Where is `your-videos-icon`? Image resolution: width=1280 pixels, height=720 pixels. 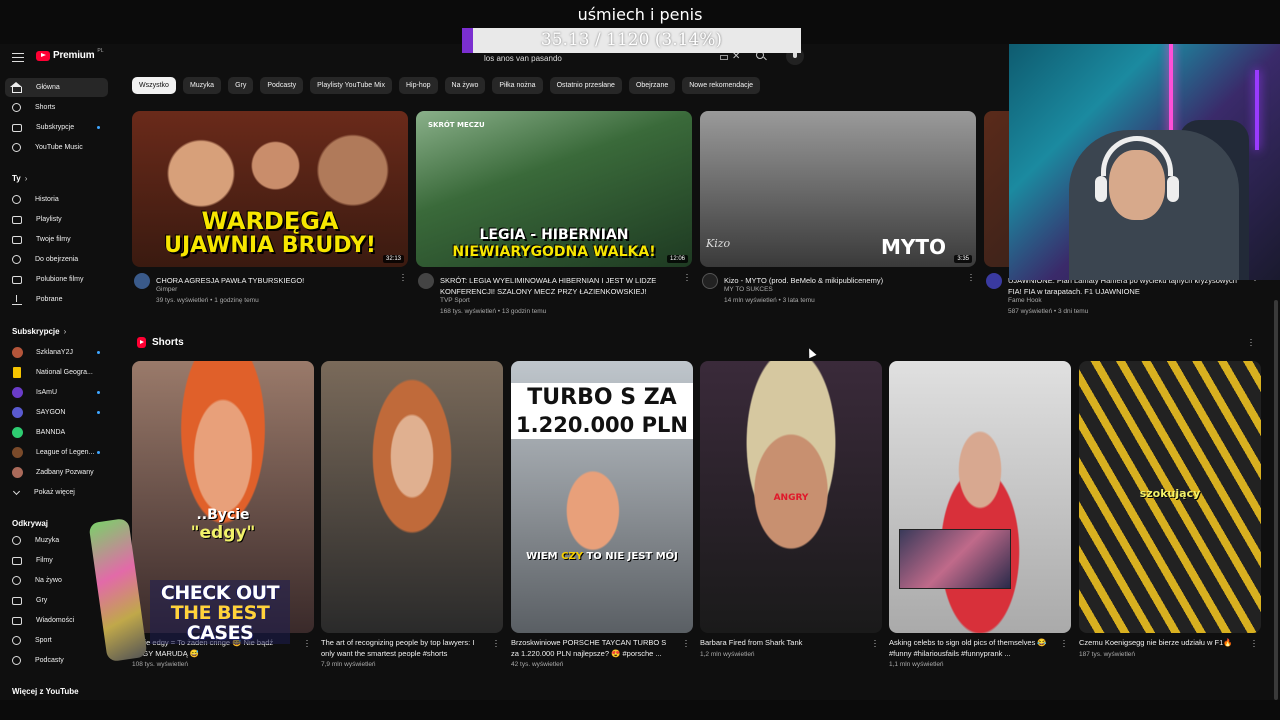
your-videos-icon is located at coordinates (17, 239).